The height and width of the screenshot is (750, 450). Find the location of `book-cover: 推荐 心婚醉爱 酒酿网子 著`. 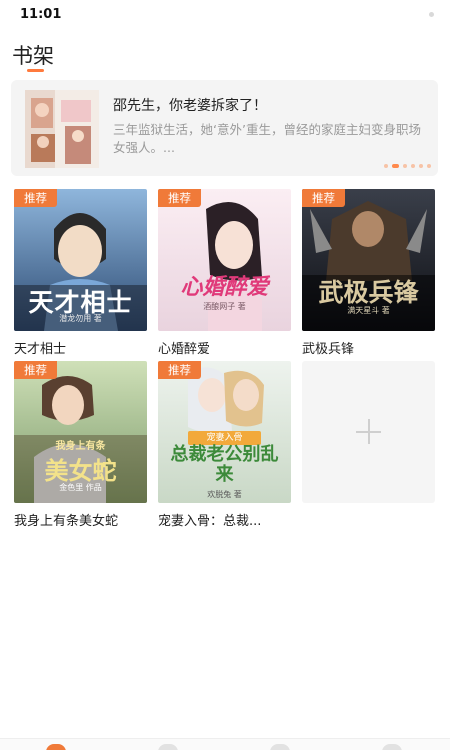

book-cover: 推荐 心婚醉爱 酒酿网子 著 is located at coordinates (224, 260).